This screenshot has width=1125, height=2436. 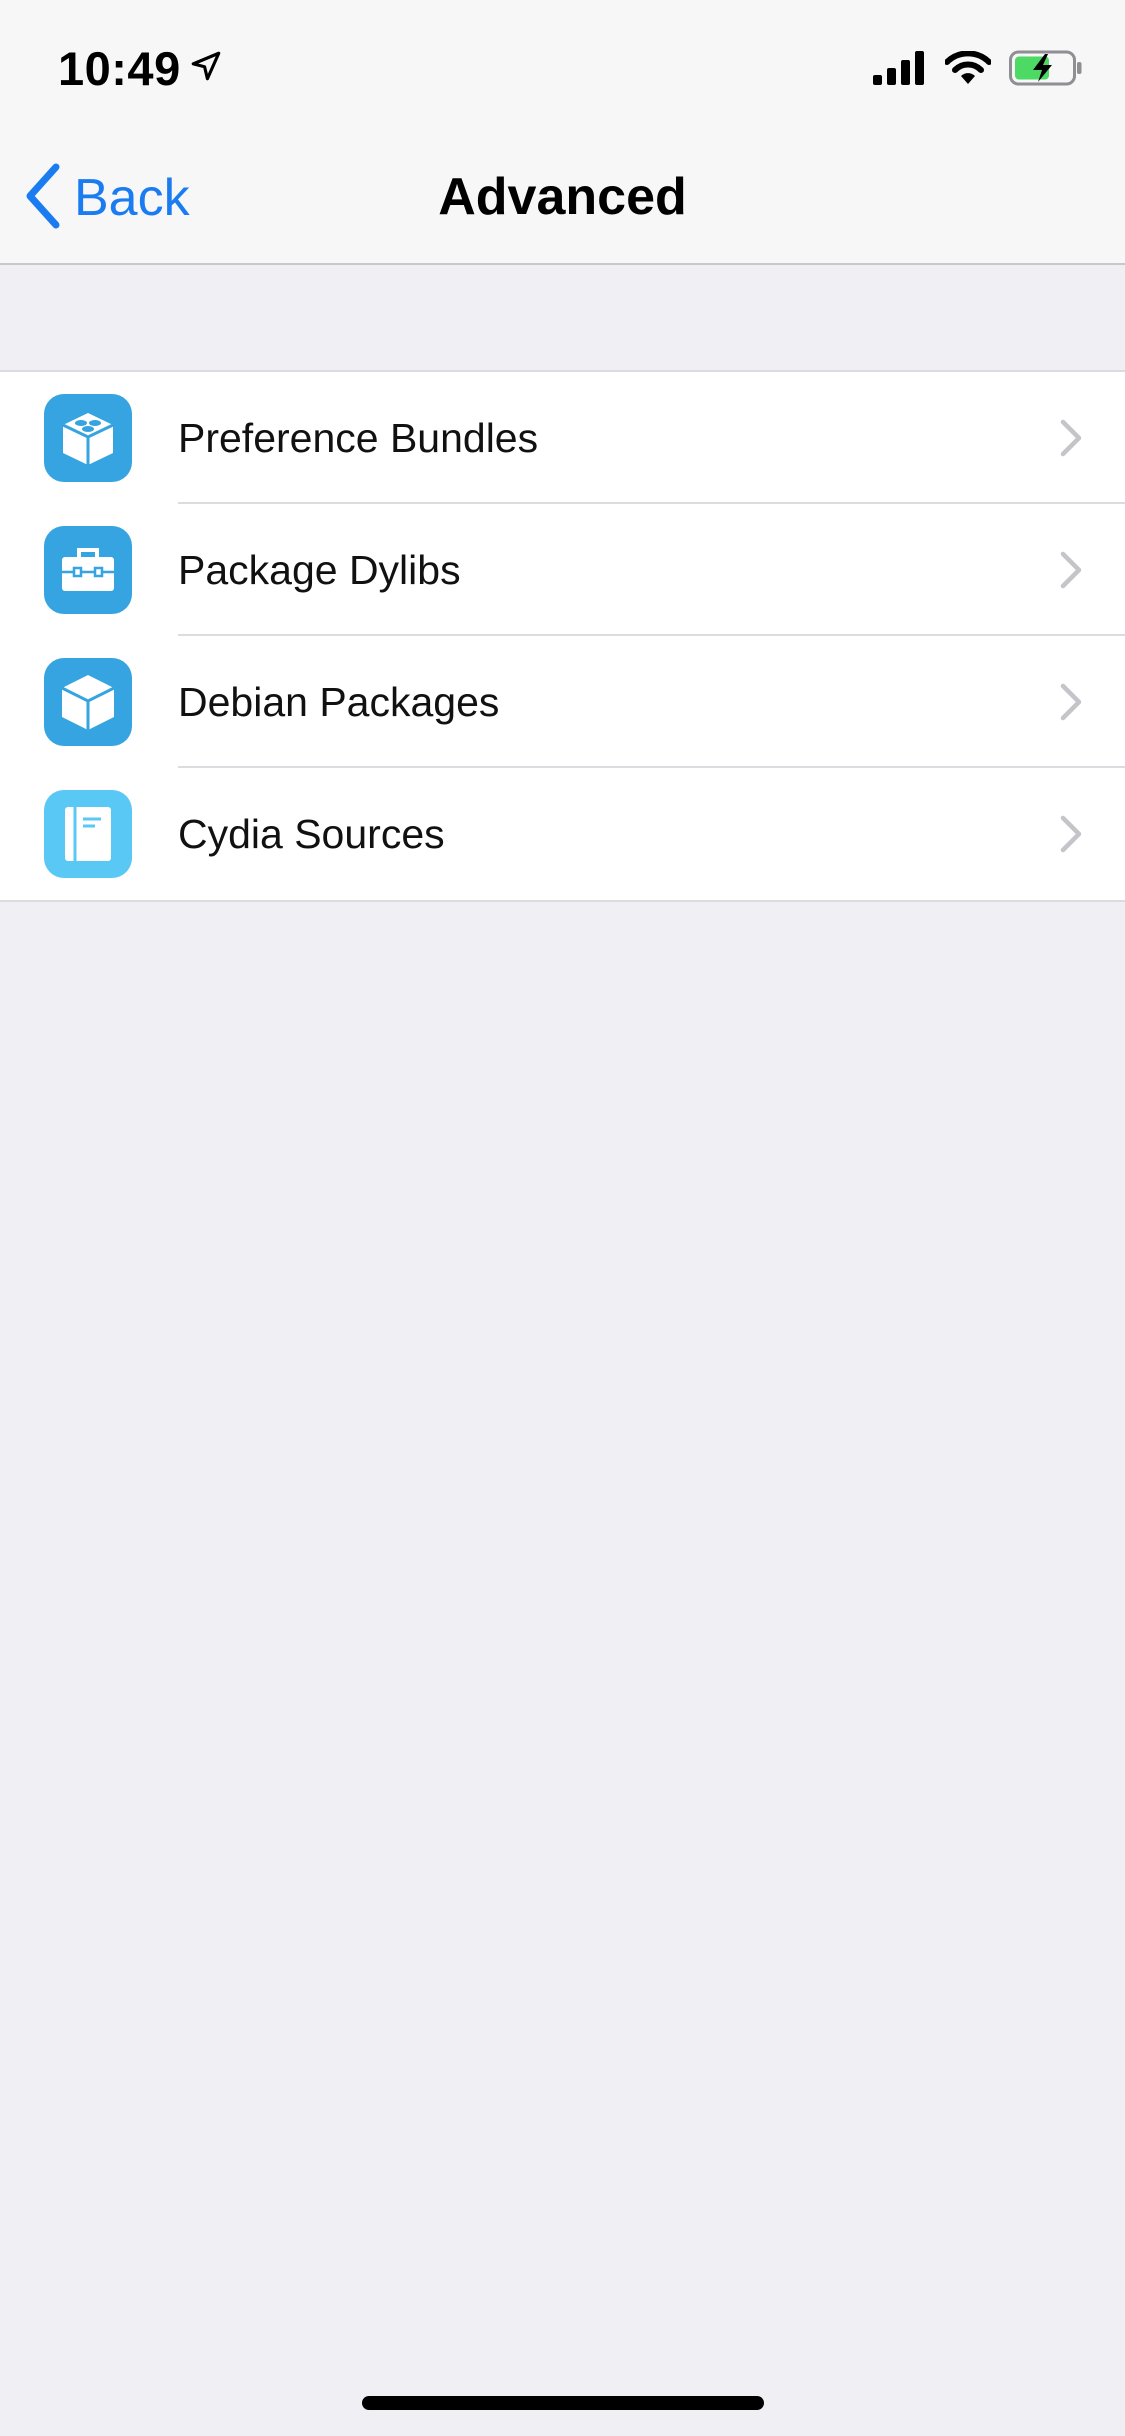 What do you see at coordinates (562, 438) in the screenshot?
I see `list-item-preference-bundles: Preference Bundles` at bounding box center [562, 438].